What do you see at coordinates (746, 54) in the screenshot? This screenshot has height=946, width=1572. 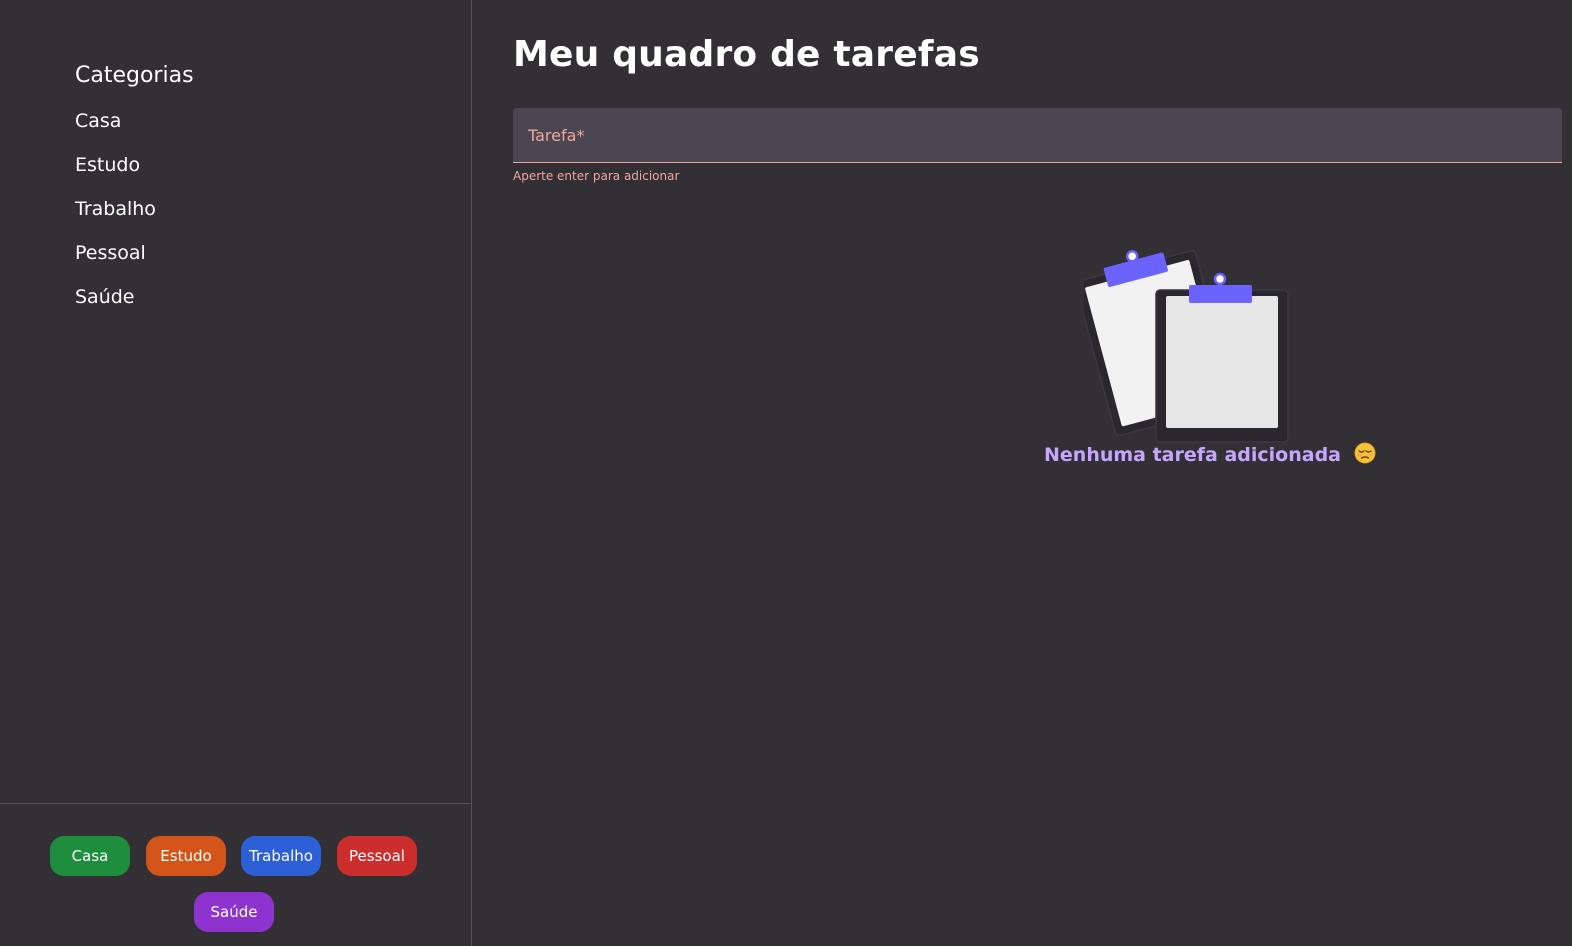 I see `page-title: Meu quadro de tarefas` at bounding box center [746, 54].